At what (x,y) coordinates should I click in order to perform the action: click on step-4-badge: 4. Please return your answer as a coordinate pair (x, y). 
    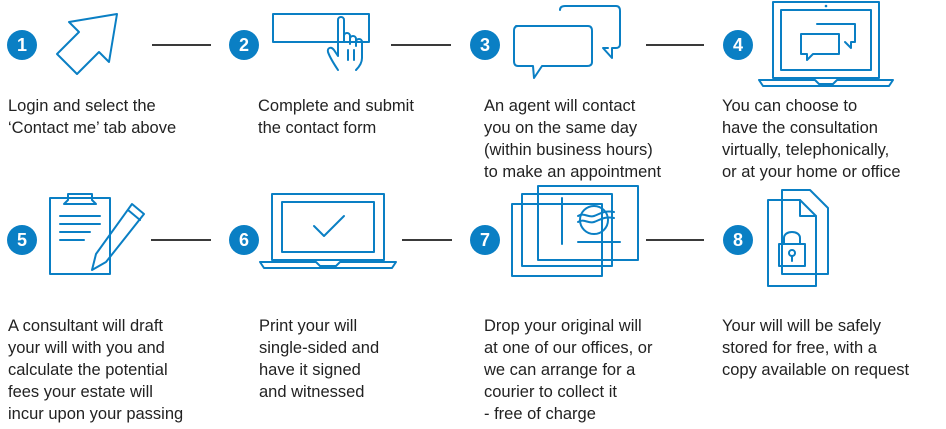
    Looking at the image, I should click on (738, 45).